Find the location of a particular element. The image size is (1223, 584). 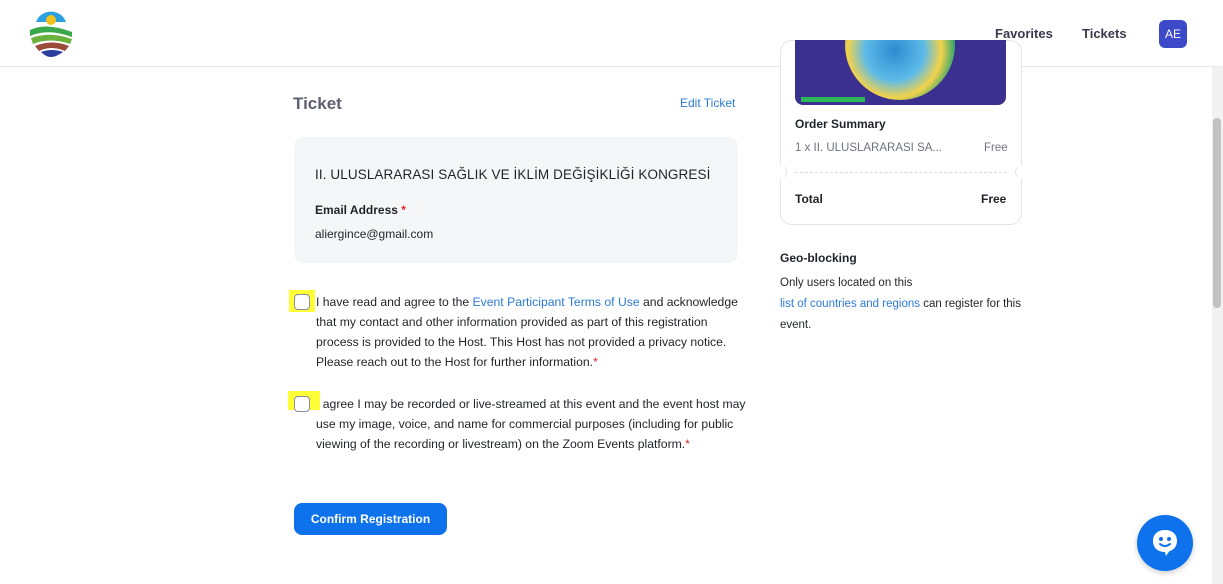

total-value: Free is located at coordinates (994, 199).